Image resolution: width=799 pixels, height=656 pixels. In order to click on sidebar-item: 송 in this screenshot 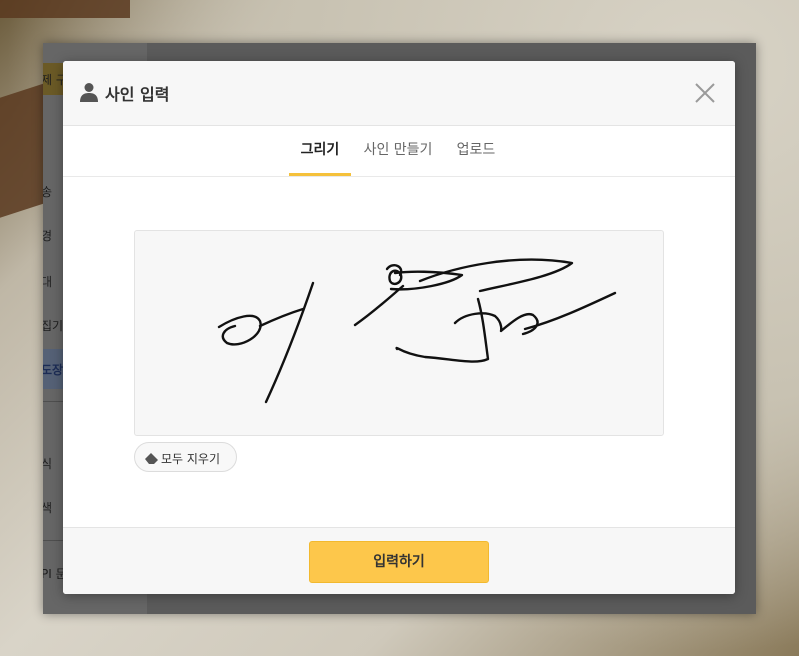, I will do `click(47, 191)`.